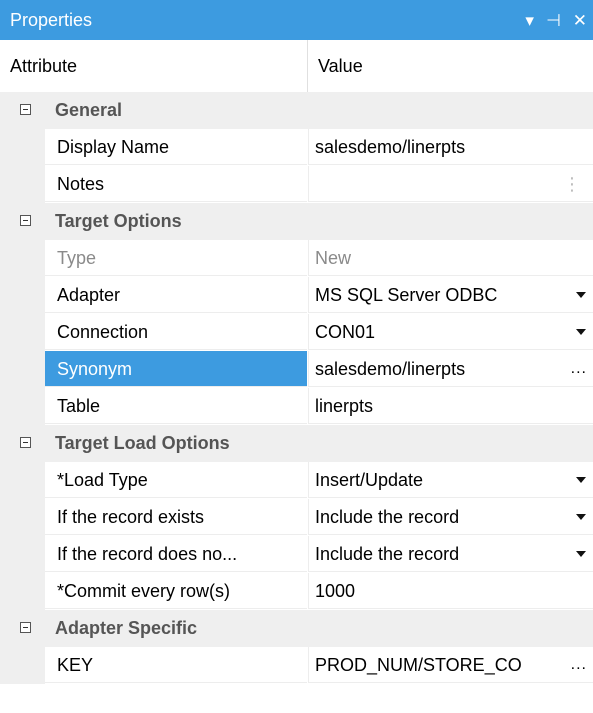 The width and height of the screenshot is (593, 713). Describe the element at coordinates (176, 665) in the screenshot. I see `property-name: KEY` at that location.